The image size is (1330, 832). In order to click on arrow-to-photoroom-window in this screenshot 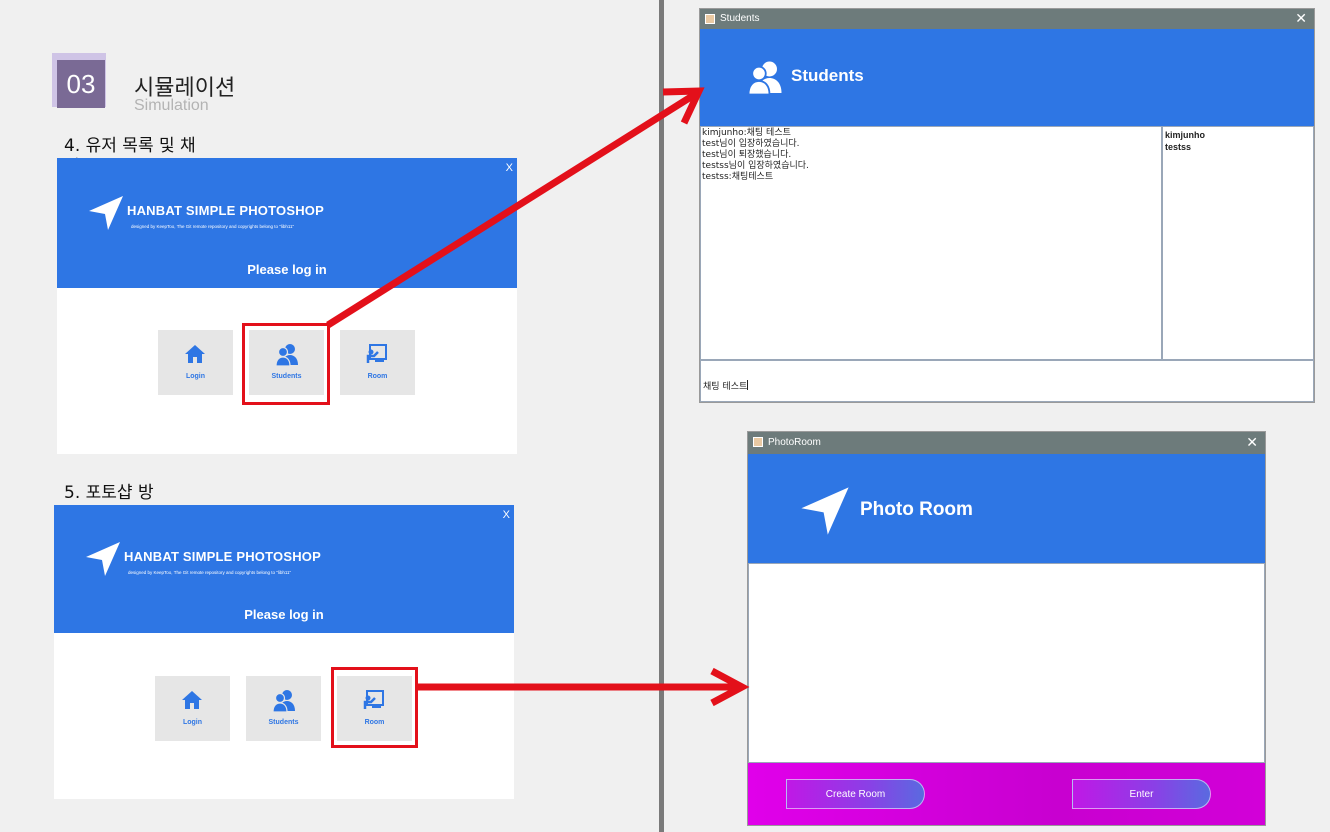, I will do `click(584, 687)`.